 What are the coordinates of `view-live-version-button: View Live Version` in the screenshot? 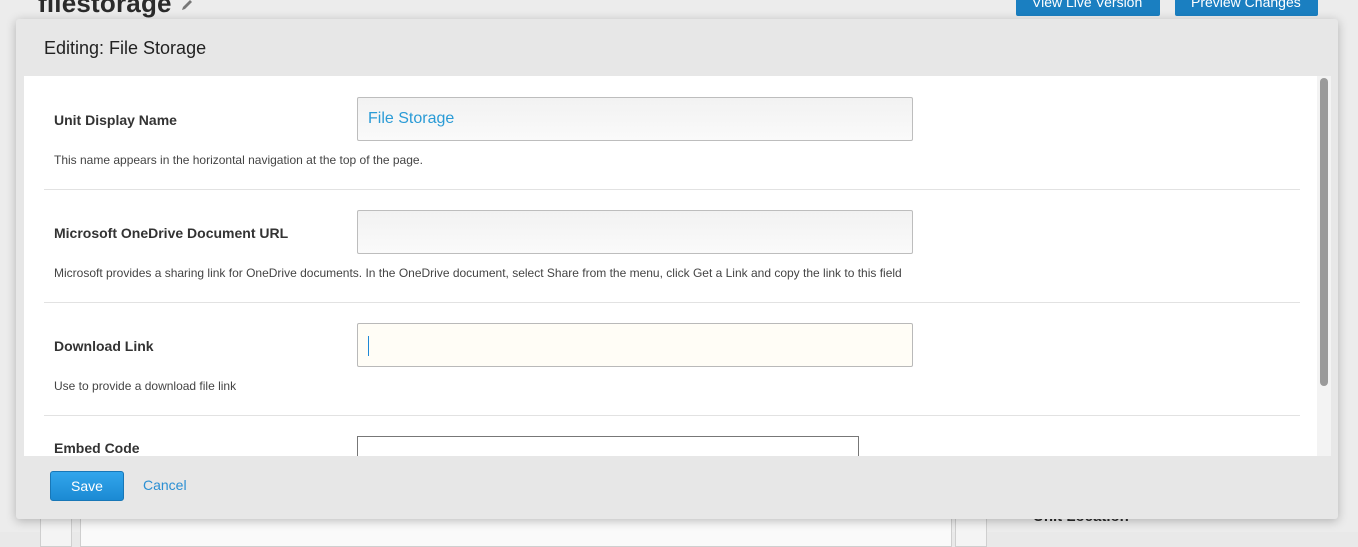 It's located at (1088, 8).